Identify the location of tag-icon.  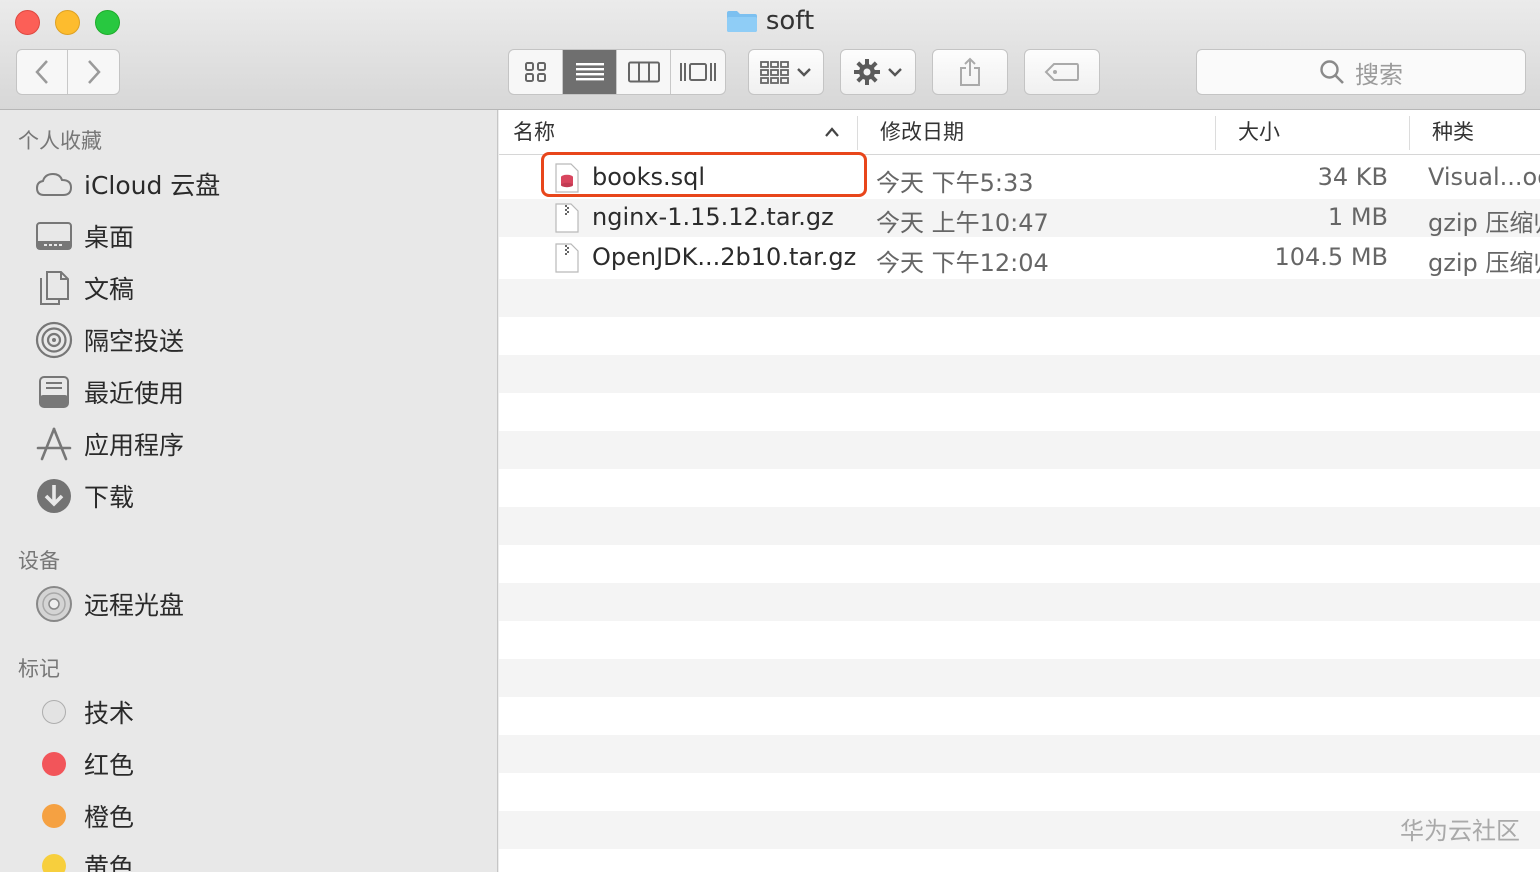
(1061, 72).